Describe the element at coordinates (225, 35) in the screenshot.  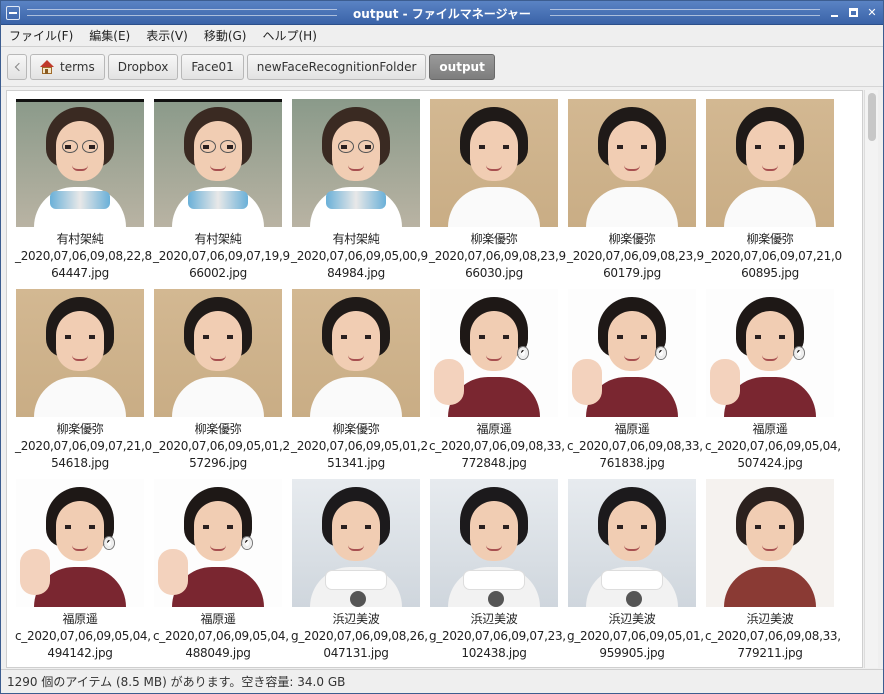
I see `menu-go: 移動(G)` at that location.